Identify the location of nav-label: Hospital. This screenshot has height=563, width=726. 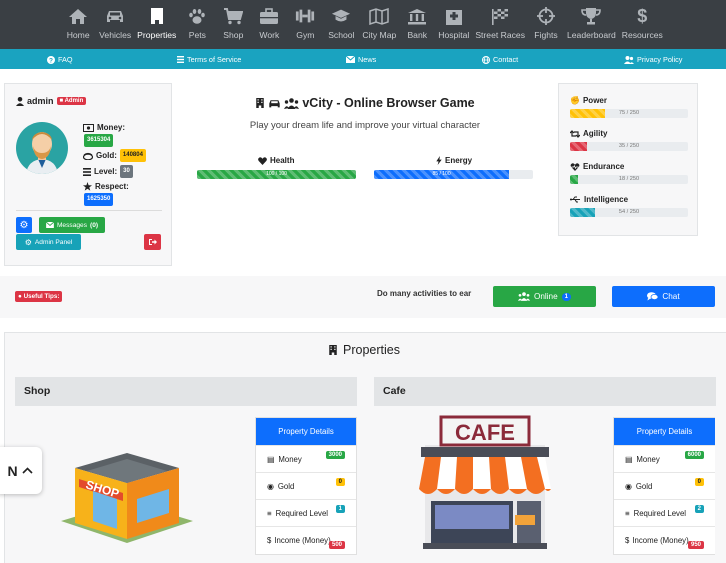
(454, 35).